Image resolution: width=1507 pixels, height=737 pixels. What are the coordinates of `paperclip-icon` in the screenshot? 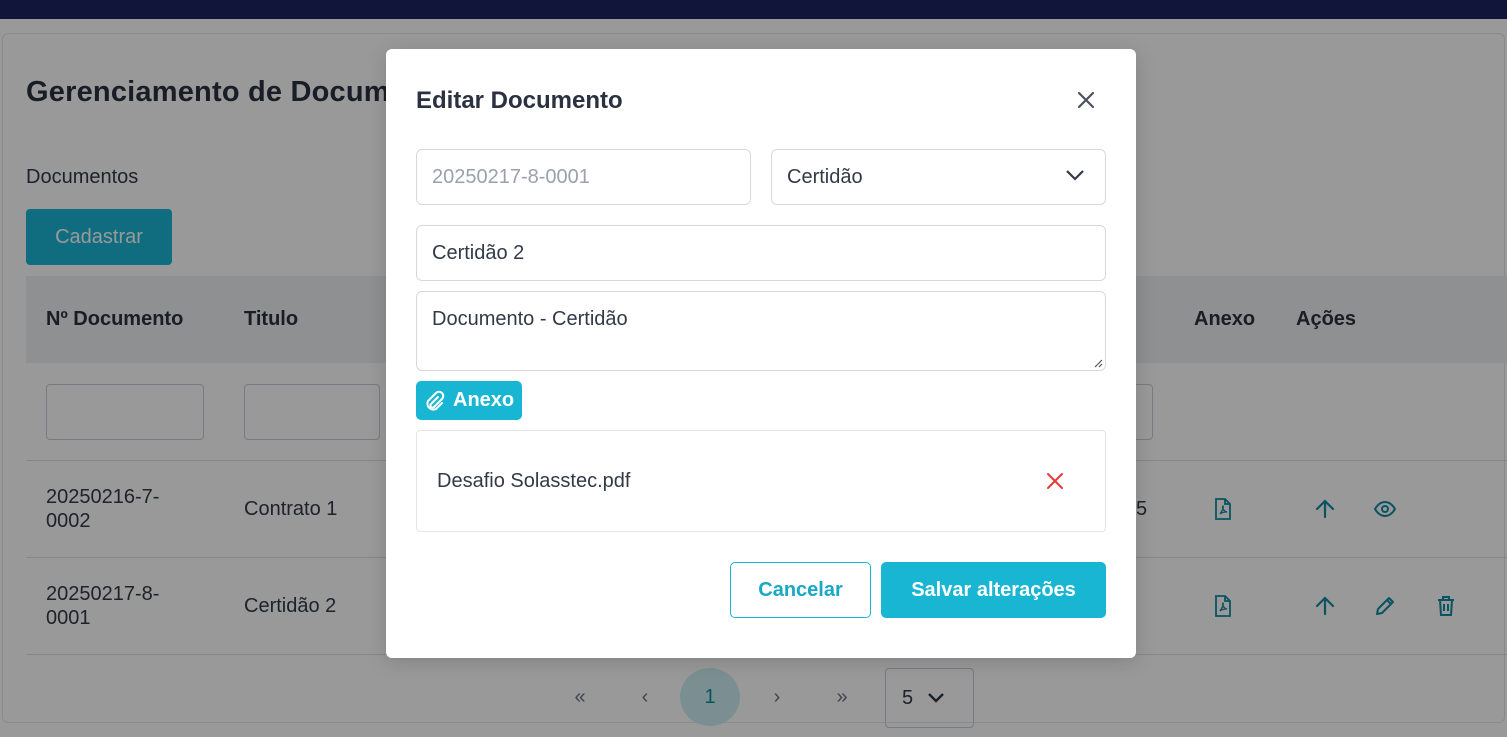 It's located at (435, 400).